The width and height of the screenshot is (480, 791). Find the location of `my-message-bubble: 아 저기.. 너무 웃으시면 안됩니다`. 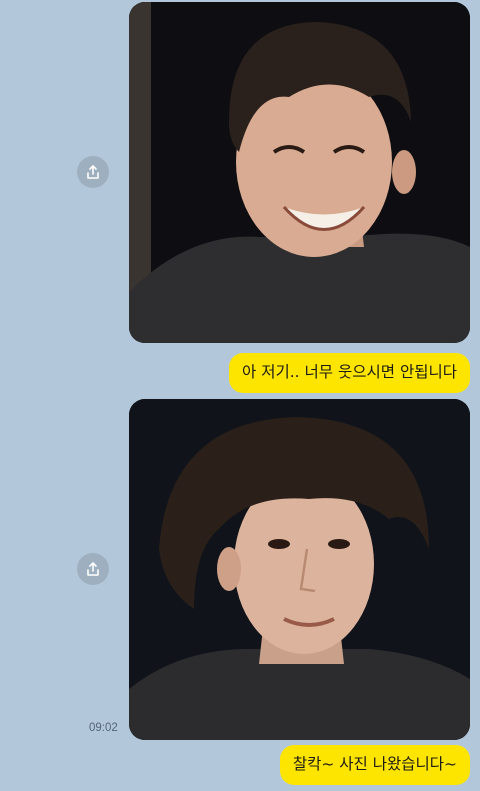

my-message-bubble: 아 저기.. 너무 웃으시면 안됩니다 is located at coordinates (349, 373).